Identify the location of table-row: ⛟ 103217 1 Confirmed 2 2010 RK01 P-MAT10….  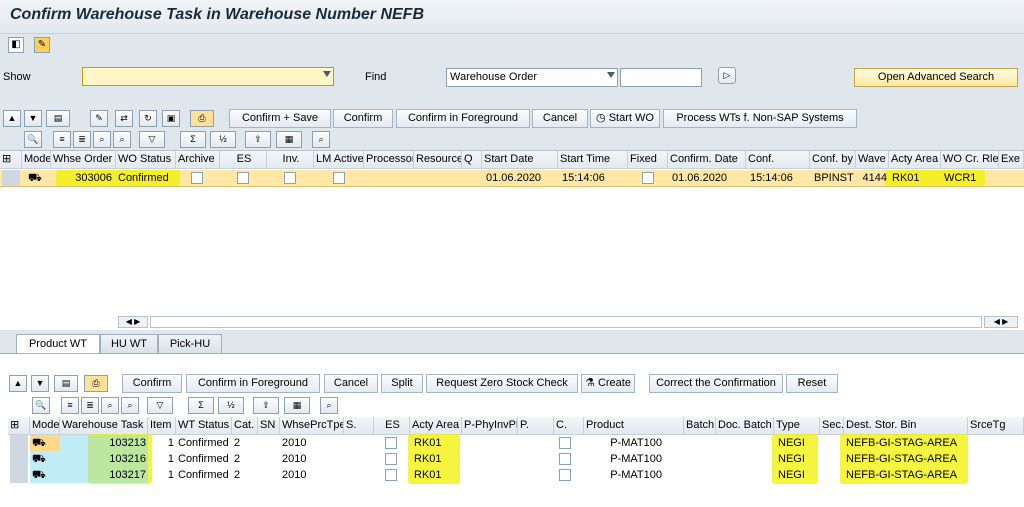
(516, 475).